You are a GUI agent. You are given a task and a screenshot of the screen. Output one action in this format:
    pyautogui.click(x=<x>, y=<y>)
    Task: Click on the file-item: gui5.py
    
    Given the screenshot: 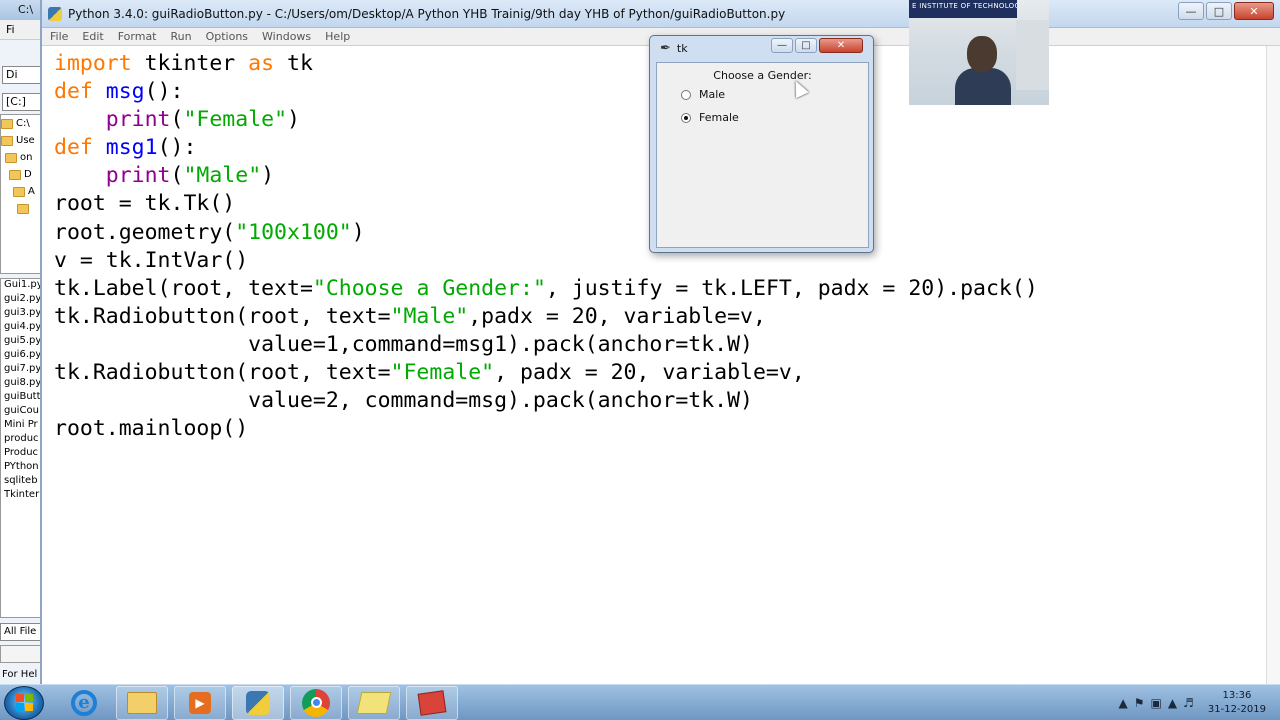 What is the action you would take?
    pyautogui.click(x=21, y=342)
    